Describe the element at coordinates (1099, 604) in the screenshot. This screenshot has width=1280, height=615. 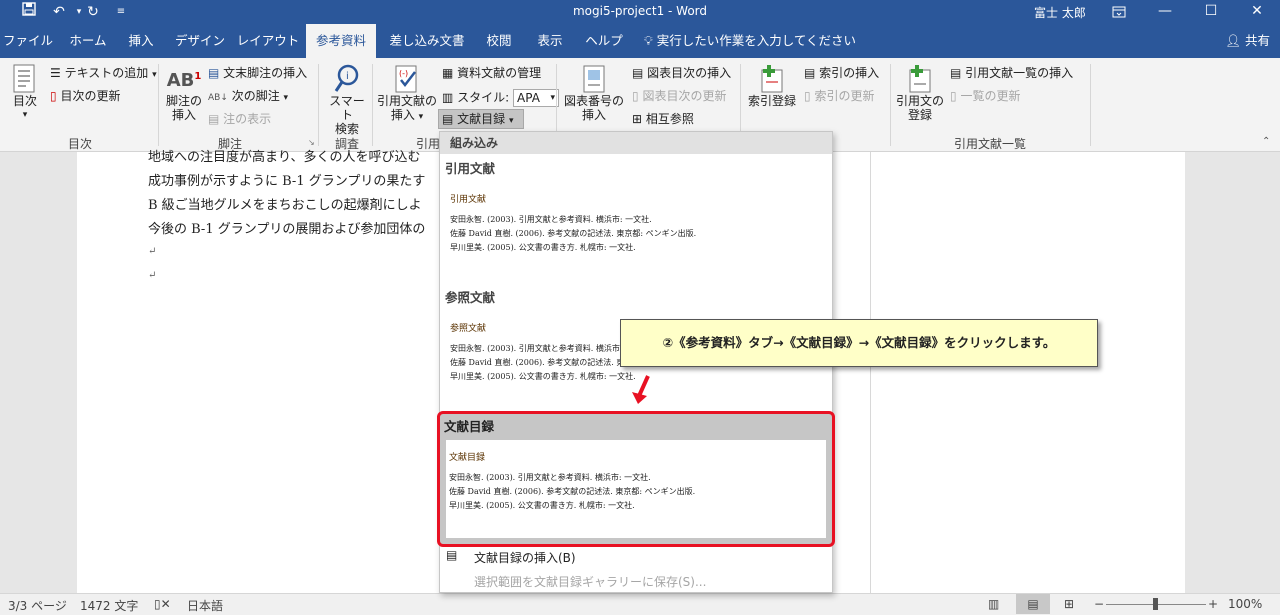
I see `zoom-out-icon: −` at that location.